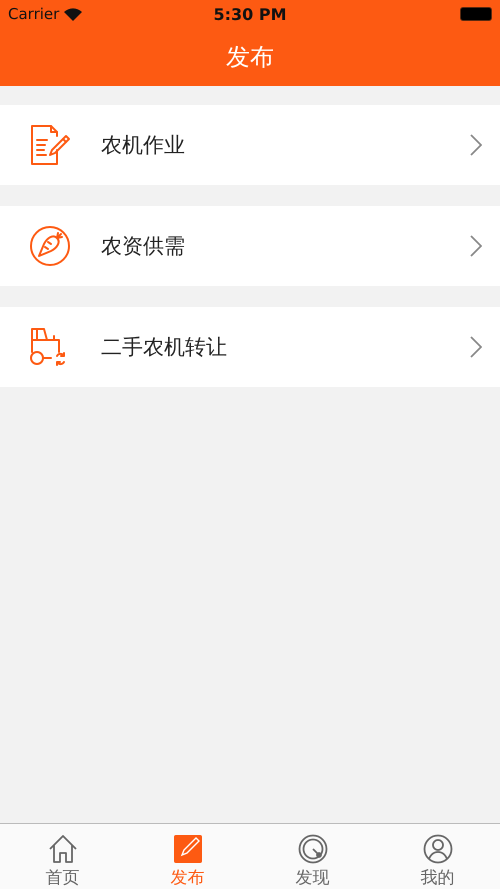 The image size is (500, 889). Describe the element at coordinates (187, 849) in the screenshot. I see `pencil-square-icon` at that location.